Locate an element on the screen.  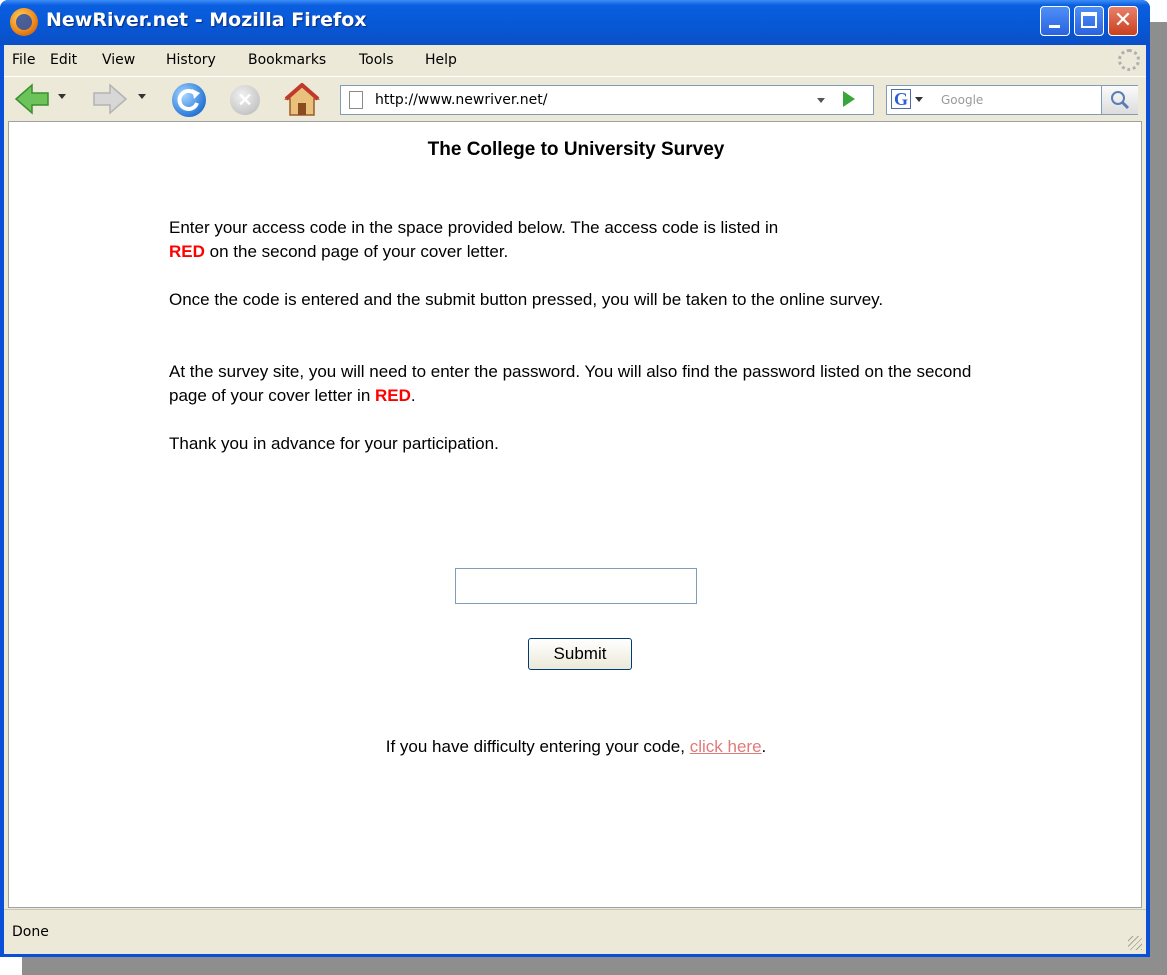
status-text: Done is located at coordinates (30, 932).